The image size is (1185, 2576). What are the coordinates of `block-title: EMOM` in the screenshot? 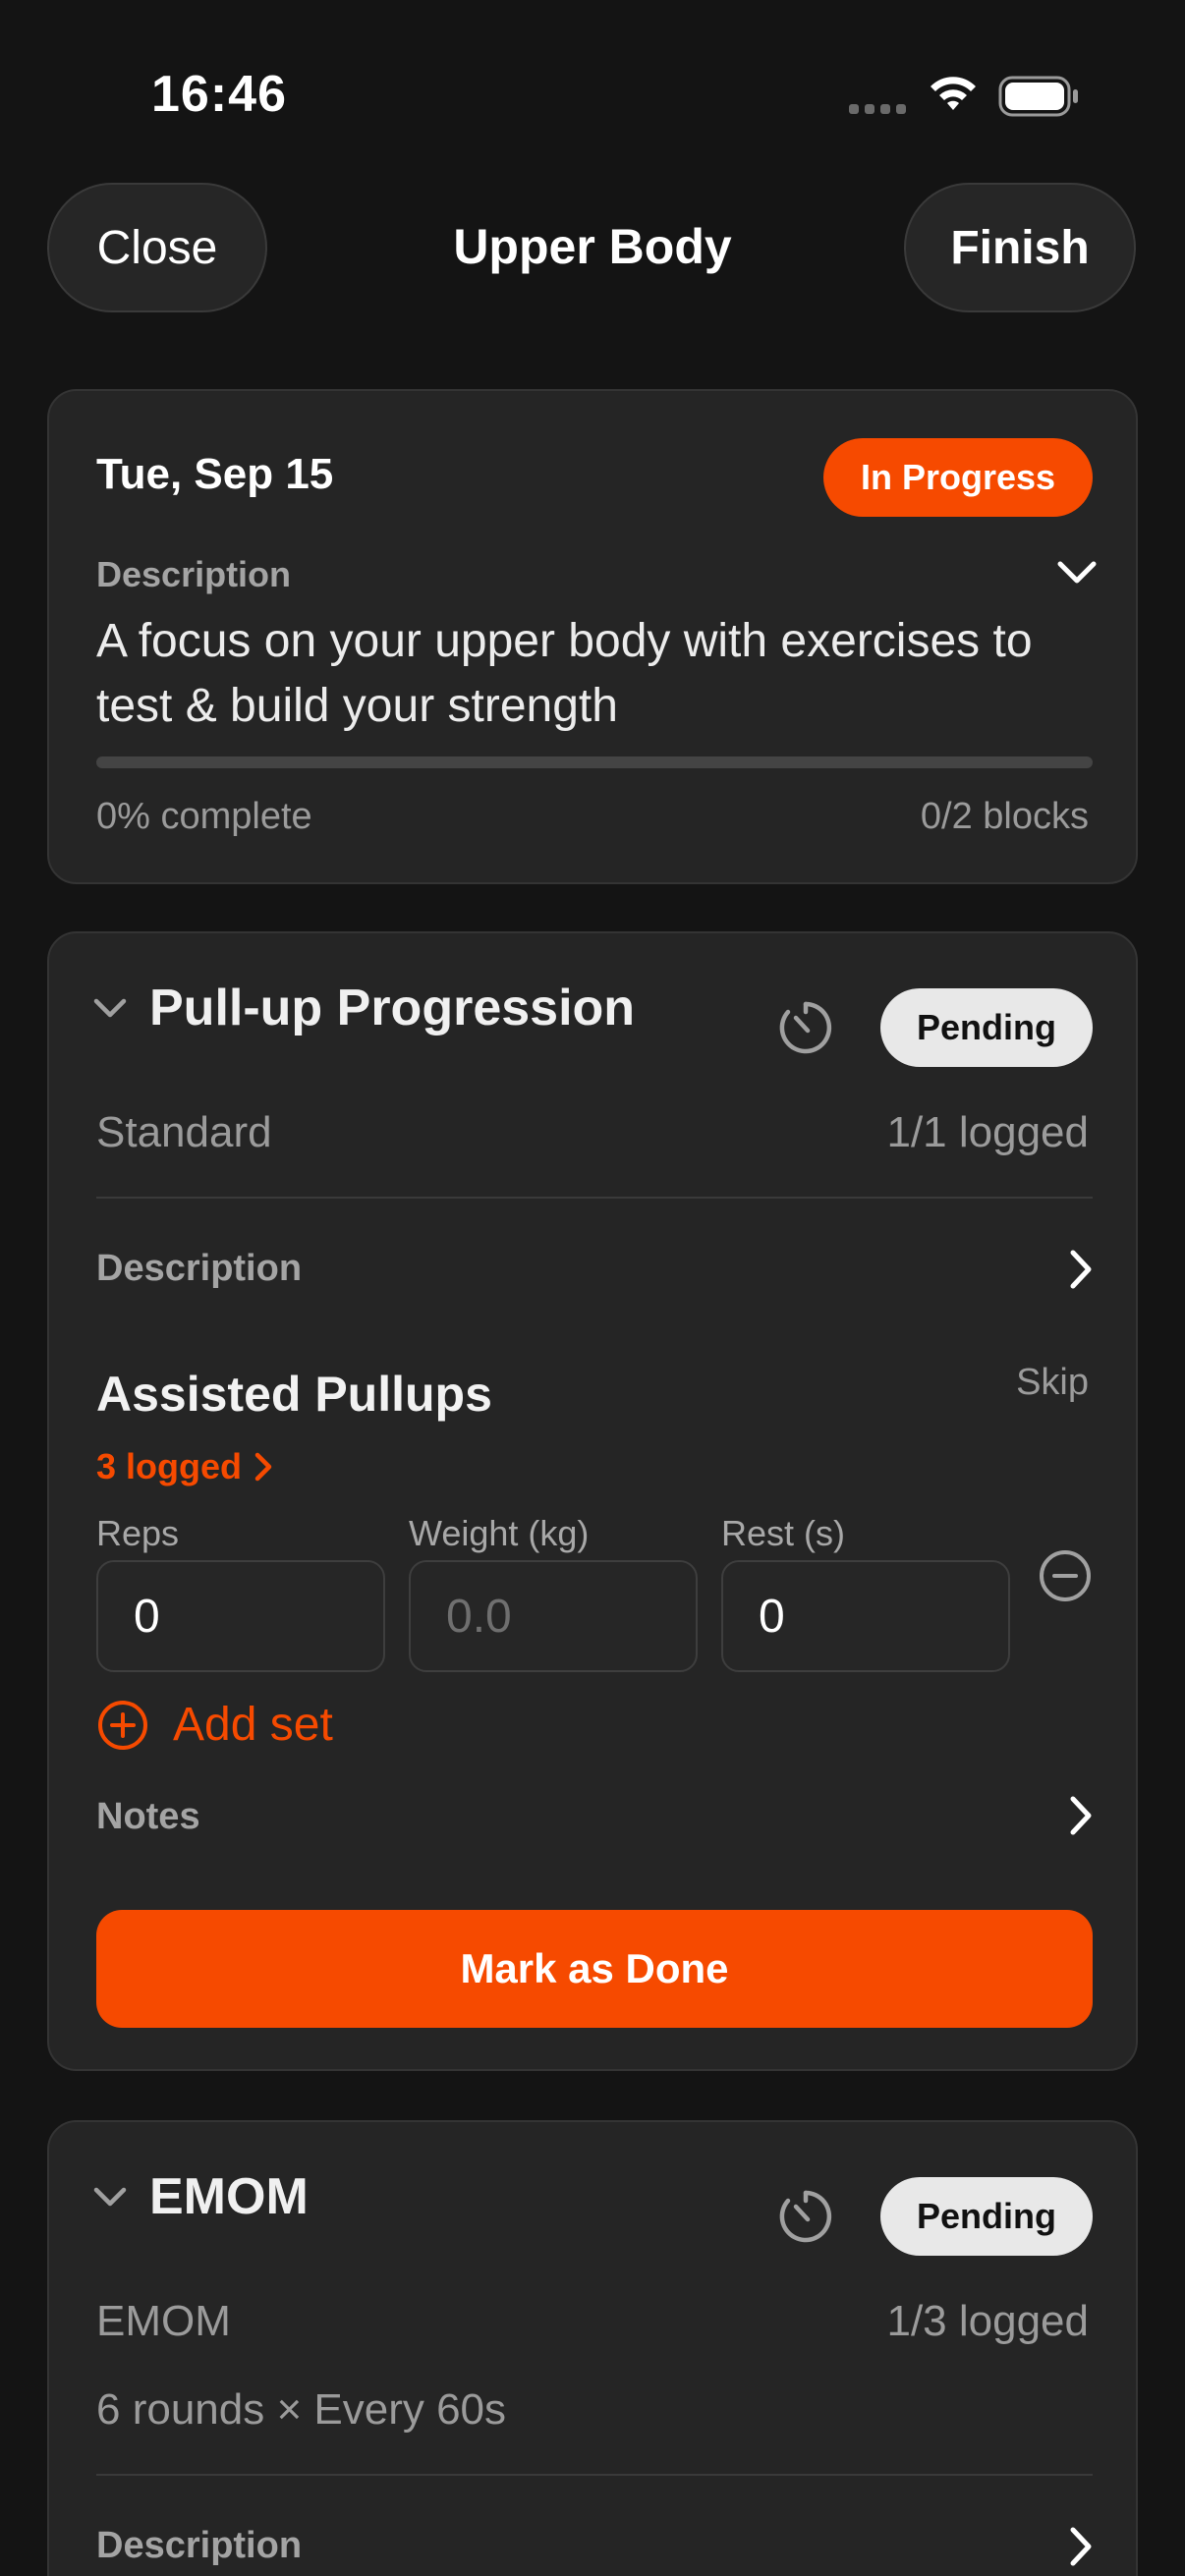 It's located at (229, 2196).